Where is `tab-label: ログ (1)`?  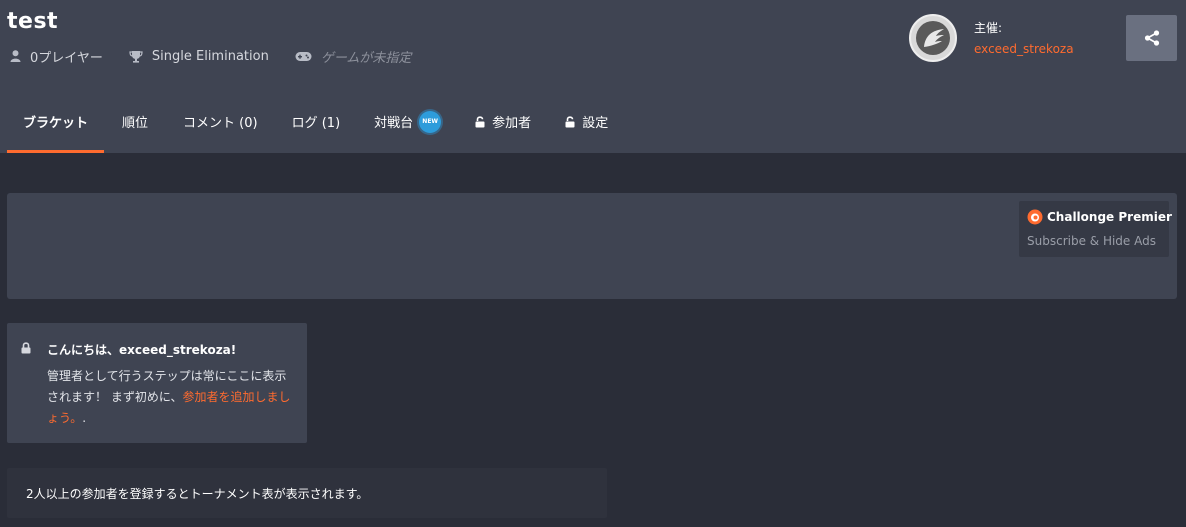 tab-label: ログ (1) is located at coordinates (316, 123).